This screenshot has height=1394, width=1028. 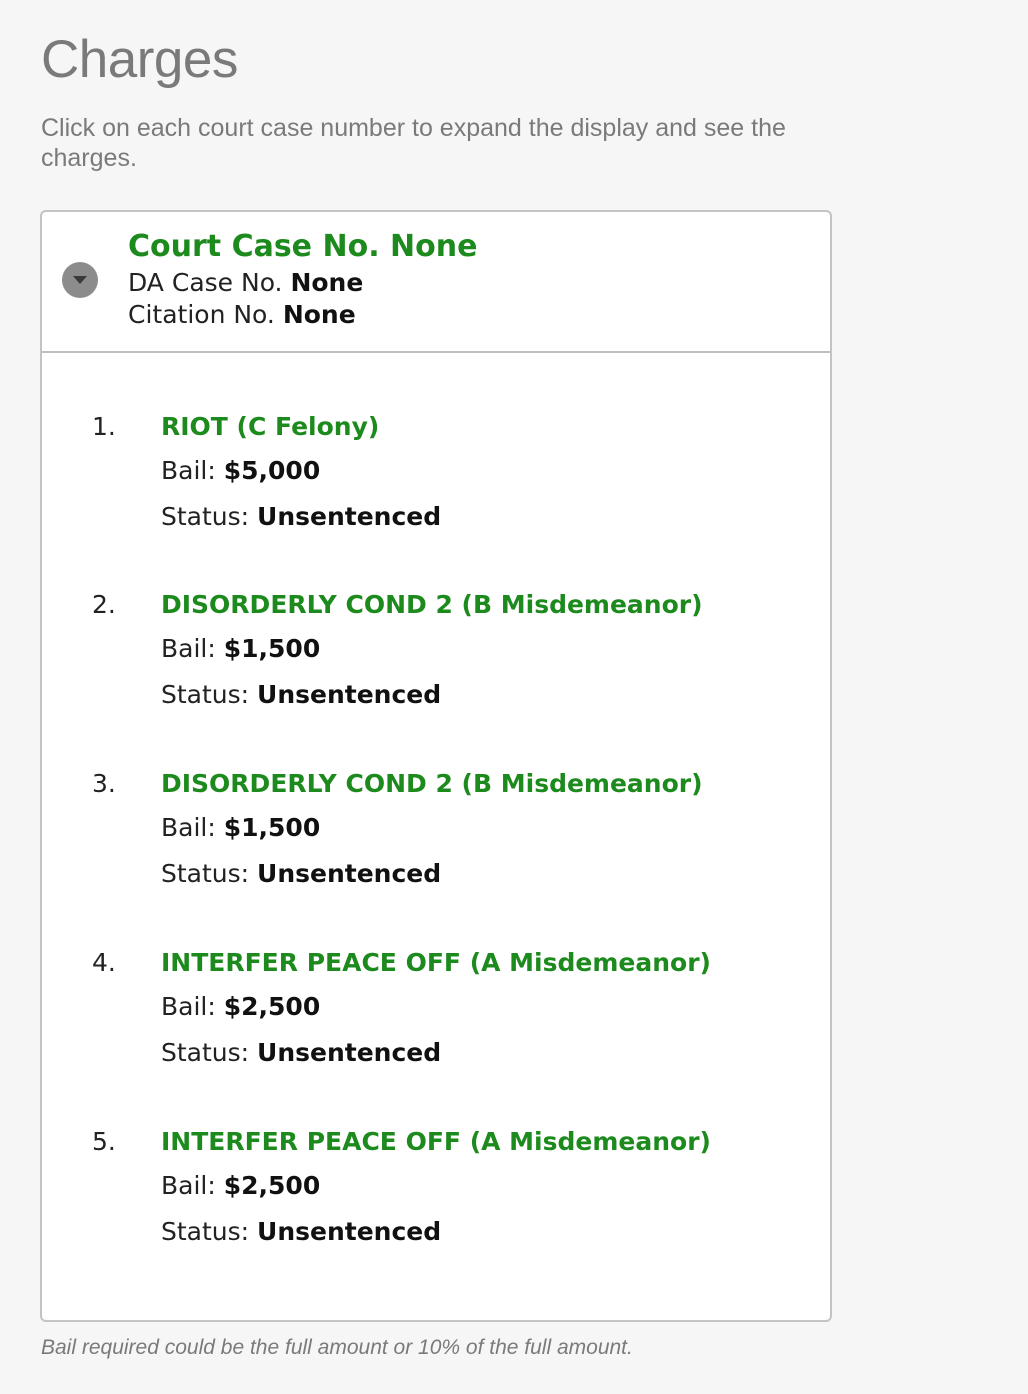 I want to click on da-case-number: DA Case No. None, so click(x=245, y=283).